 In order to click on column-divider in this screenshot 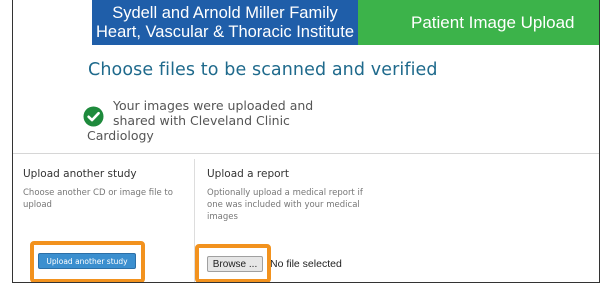, I will do `click(194, 220)`.